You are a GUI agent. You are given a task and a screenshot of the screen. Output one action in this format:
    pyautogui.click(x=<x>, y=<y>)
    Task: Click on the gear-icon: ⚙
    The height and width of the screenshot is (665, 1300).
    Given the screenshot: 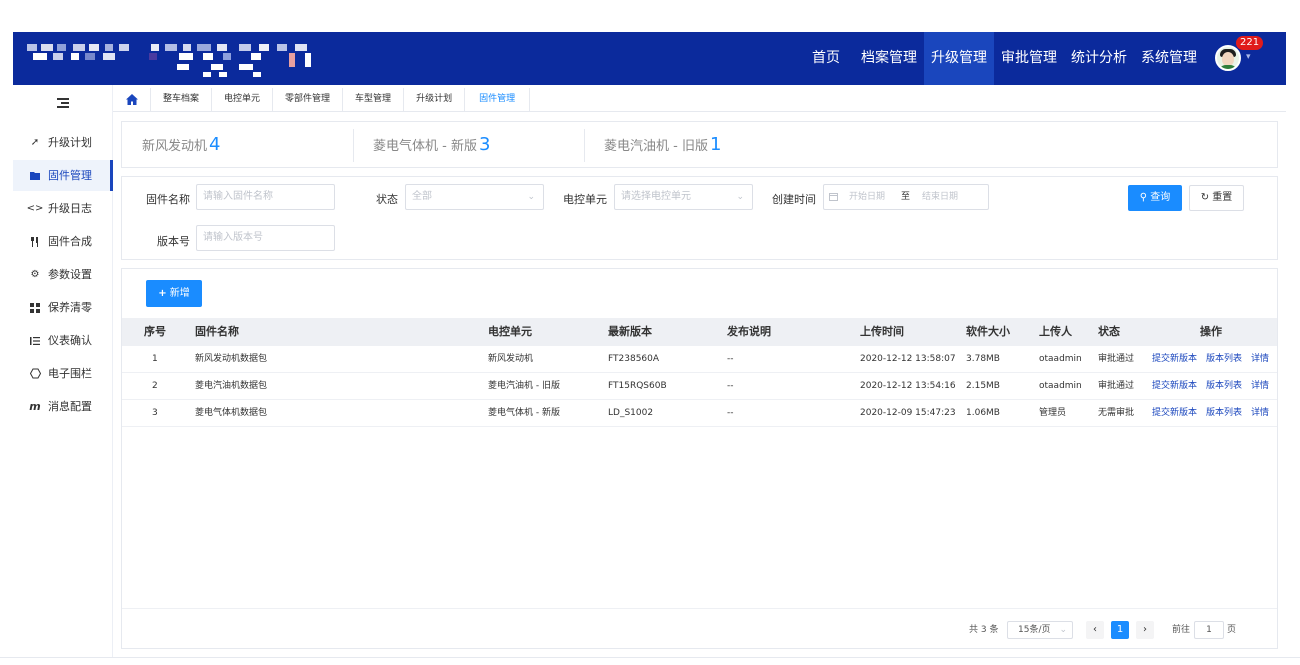 What is the action you would take?
    pyautogui.click(x=35, y=274)
    